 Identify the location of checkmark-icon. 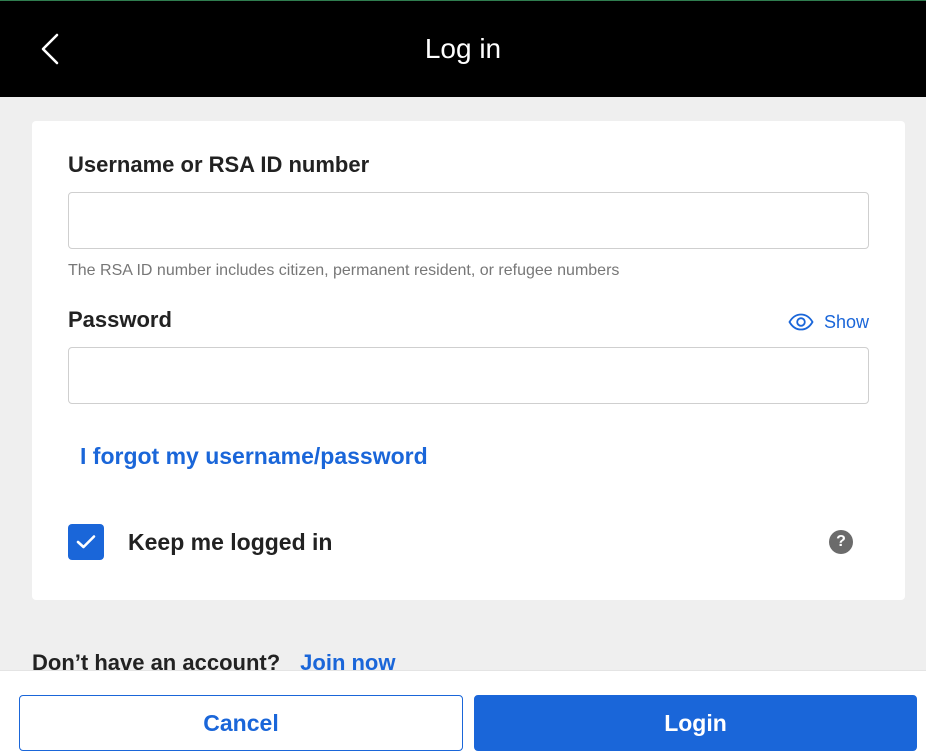
(86, 542).